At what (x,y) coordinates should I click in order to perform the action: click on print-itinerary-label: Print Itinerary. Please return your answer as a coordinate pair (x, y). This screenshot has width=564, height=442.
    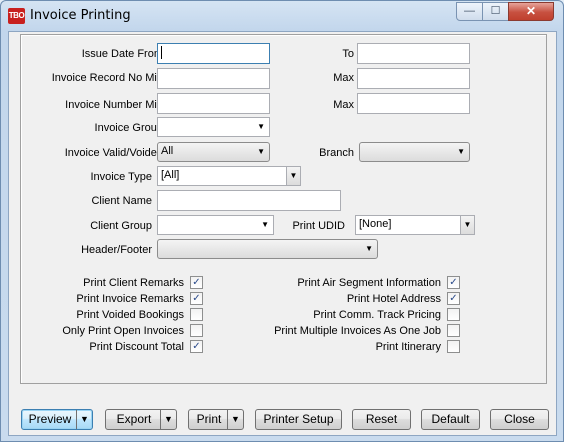
    Looking at the image, I should click on (408, 347).